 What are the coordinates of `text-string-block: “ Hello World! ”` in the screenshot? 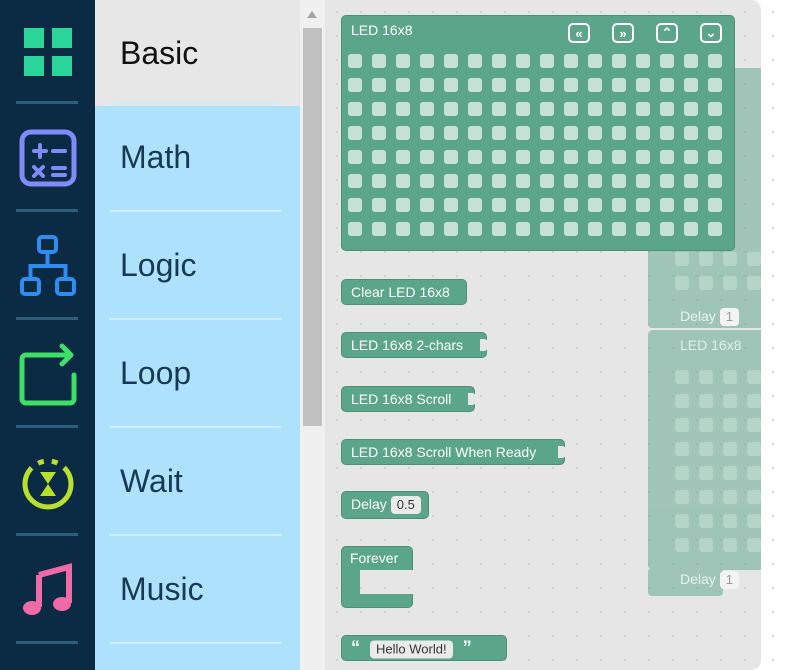 It's located at (424, 648).